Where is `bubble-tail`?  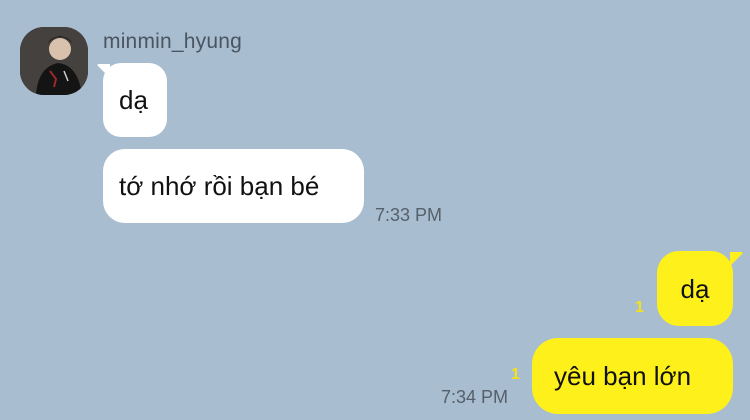
bubble-tail is located at coordinates (736, 259).